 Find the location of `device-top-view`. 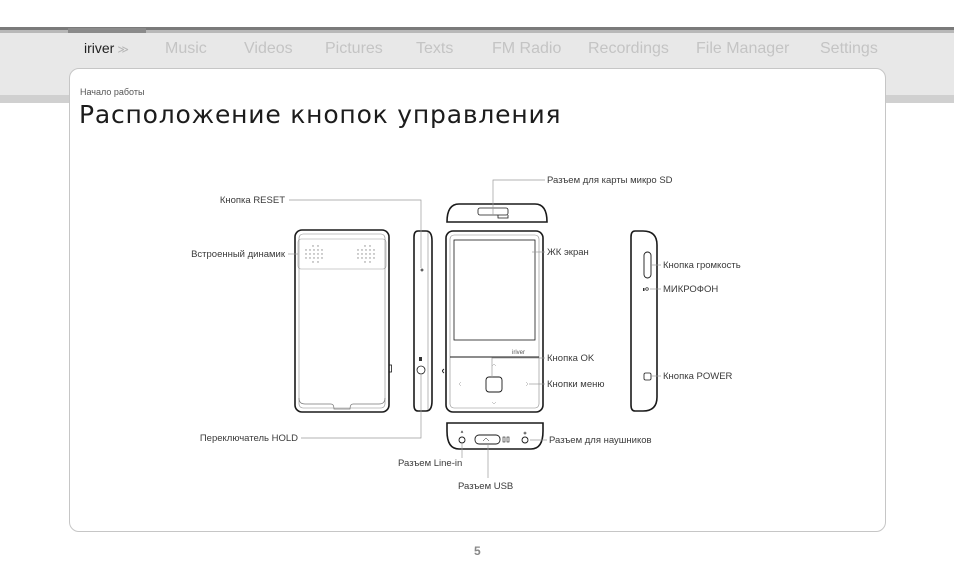

device-top-view is located at coordinates (497, 213).